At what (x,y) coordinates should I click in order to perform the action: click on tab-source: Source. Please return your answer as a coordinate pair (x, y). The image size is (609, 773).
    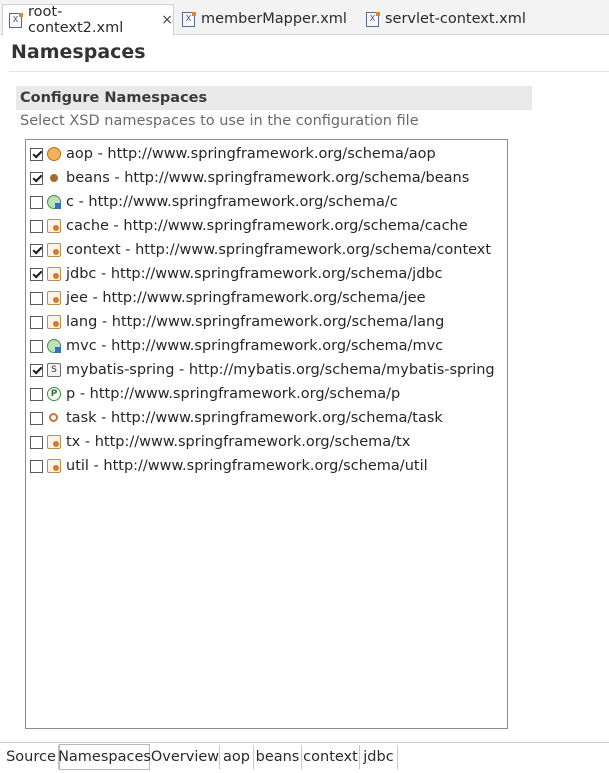
    Looking at the image, I should click on (31, 757).